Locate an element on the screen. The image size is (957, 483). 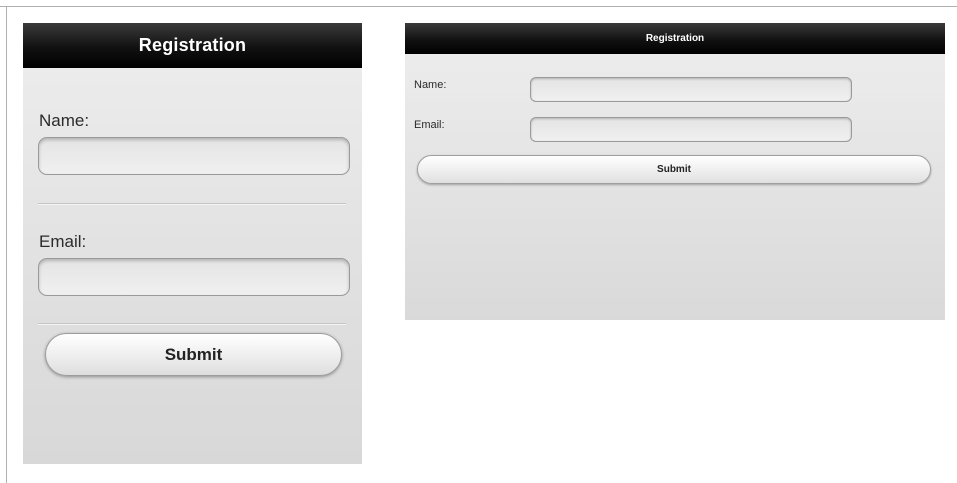
frame-border-left is located at coordinates (6, 244).